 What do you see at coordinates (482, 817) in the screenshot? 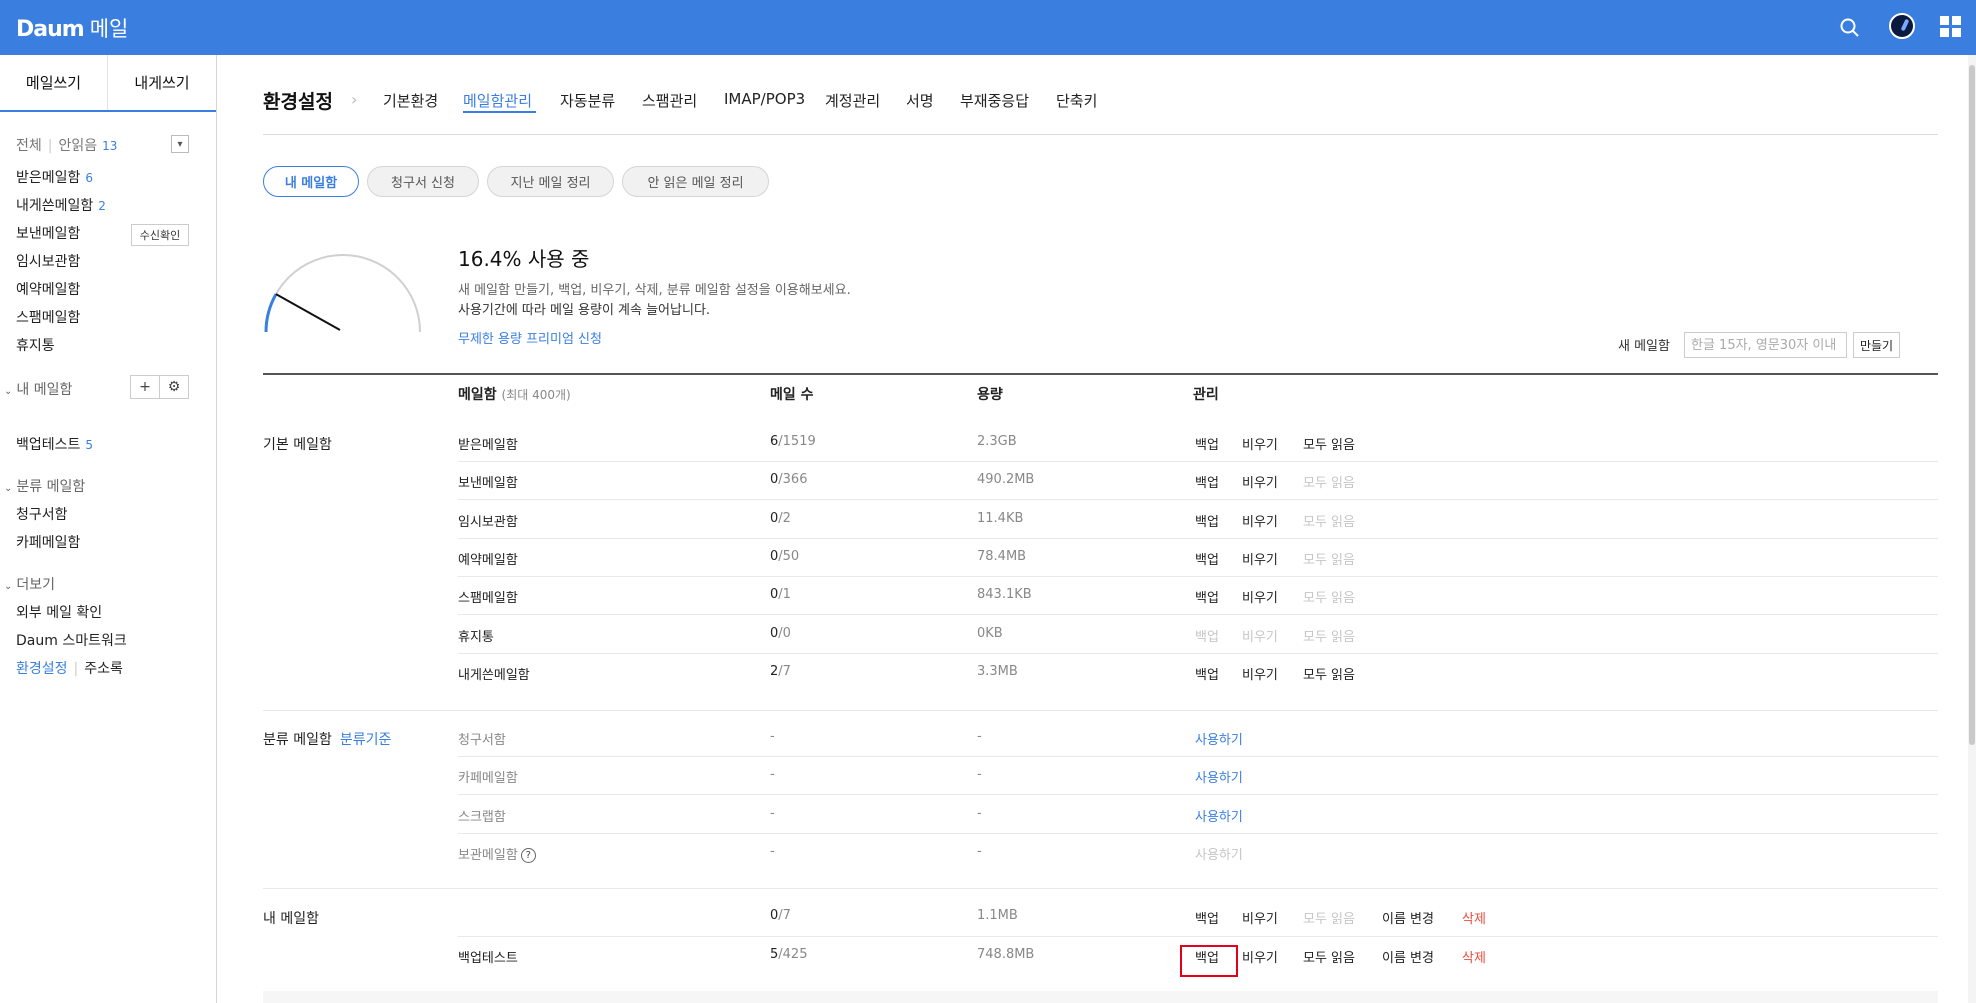
I see `category-label: 스크랩함` at bounding box center [482, 817].